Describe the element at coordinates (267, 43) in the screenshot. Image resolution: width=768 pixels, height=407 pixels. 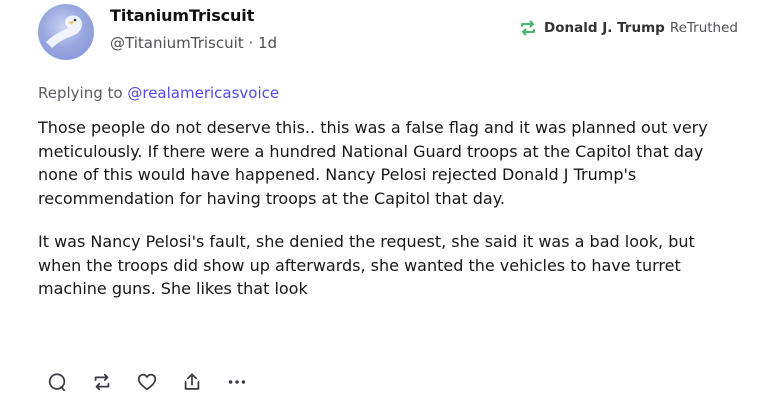
I see `post-time: 1d` at that location.